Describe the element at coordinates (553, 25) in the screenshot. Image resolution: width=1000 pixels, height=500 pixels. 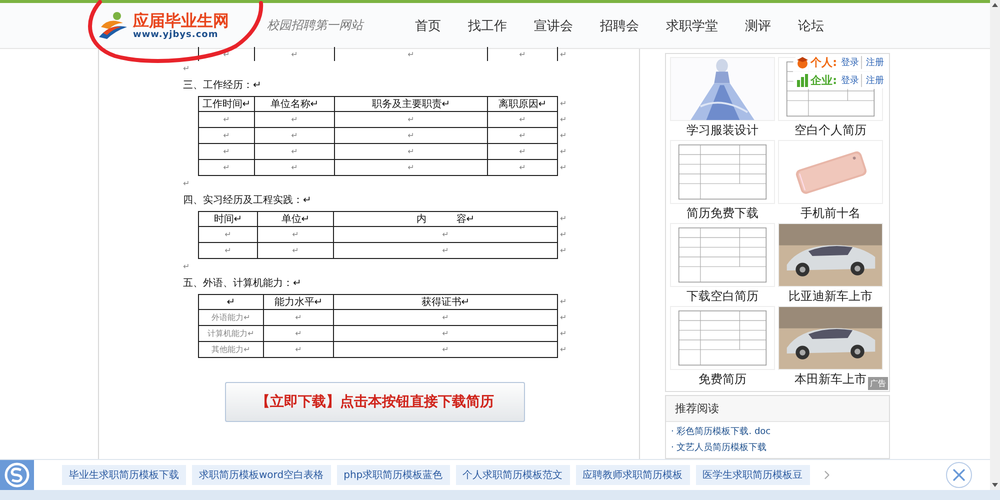
I see `nav-link: 宣讲会` at that location.